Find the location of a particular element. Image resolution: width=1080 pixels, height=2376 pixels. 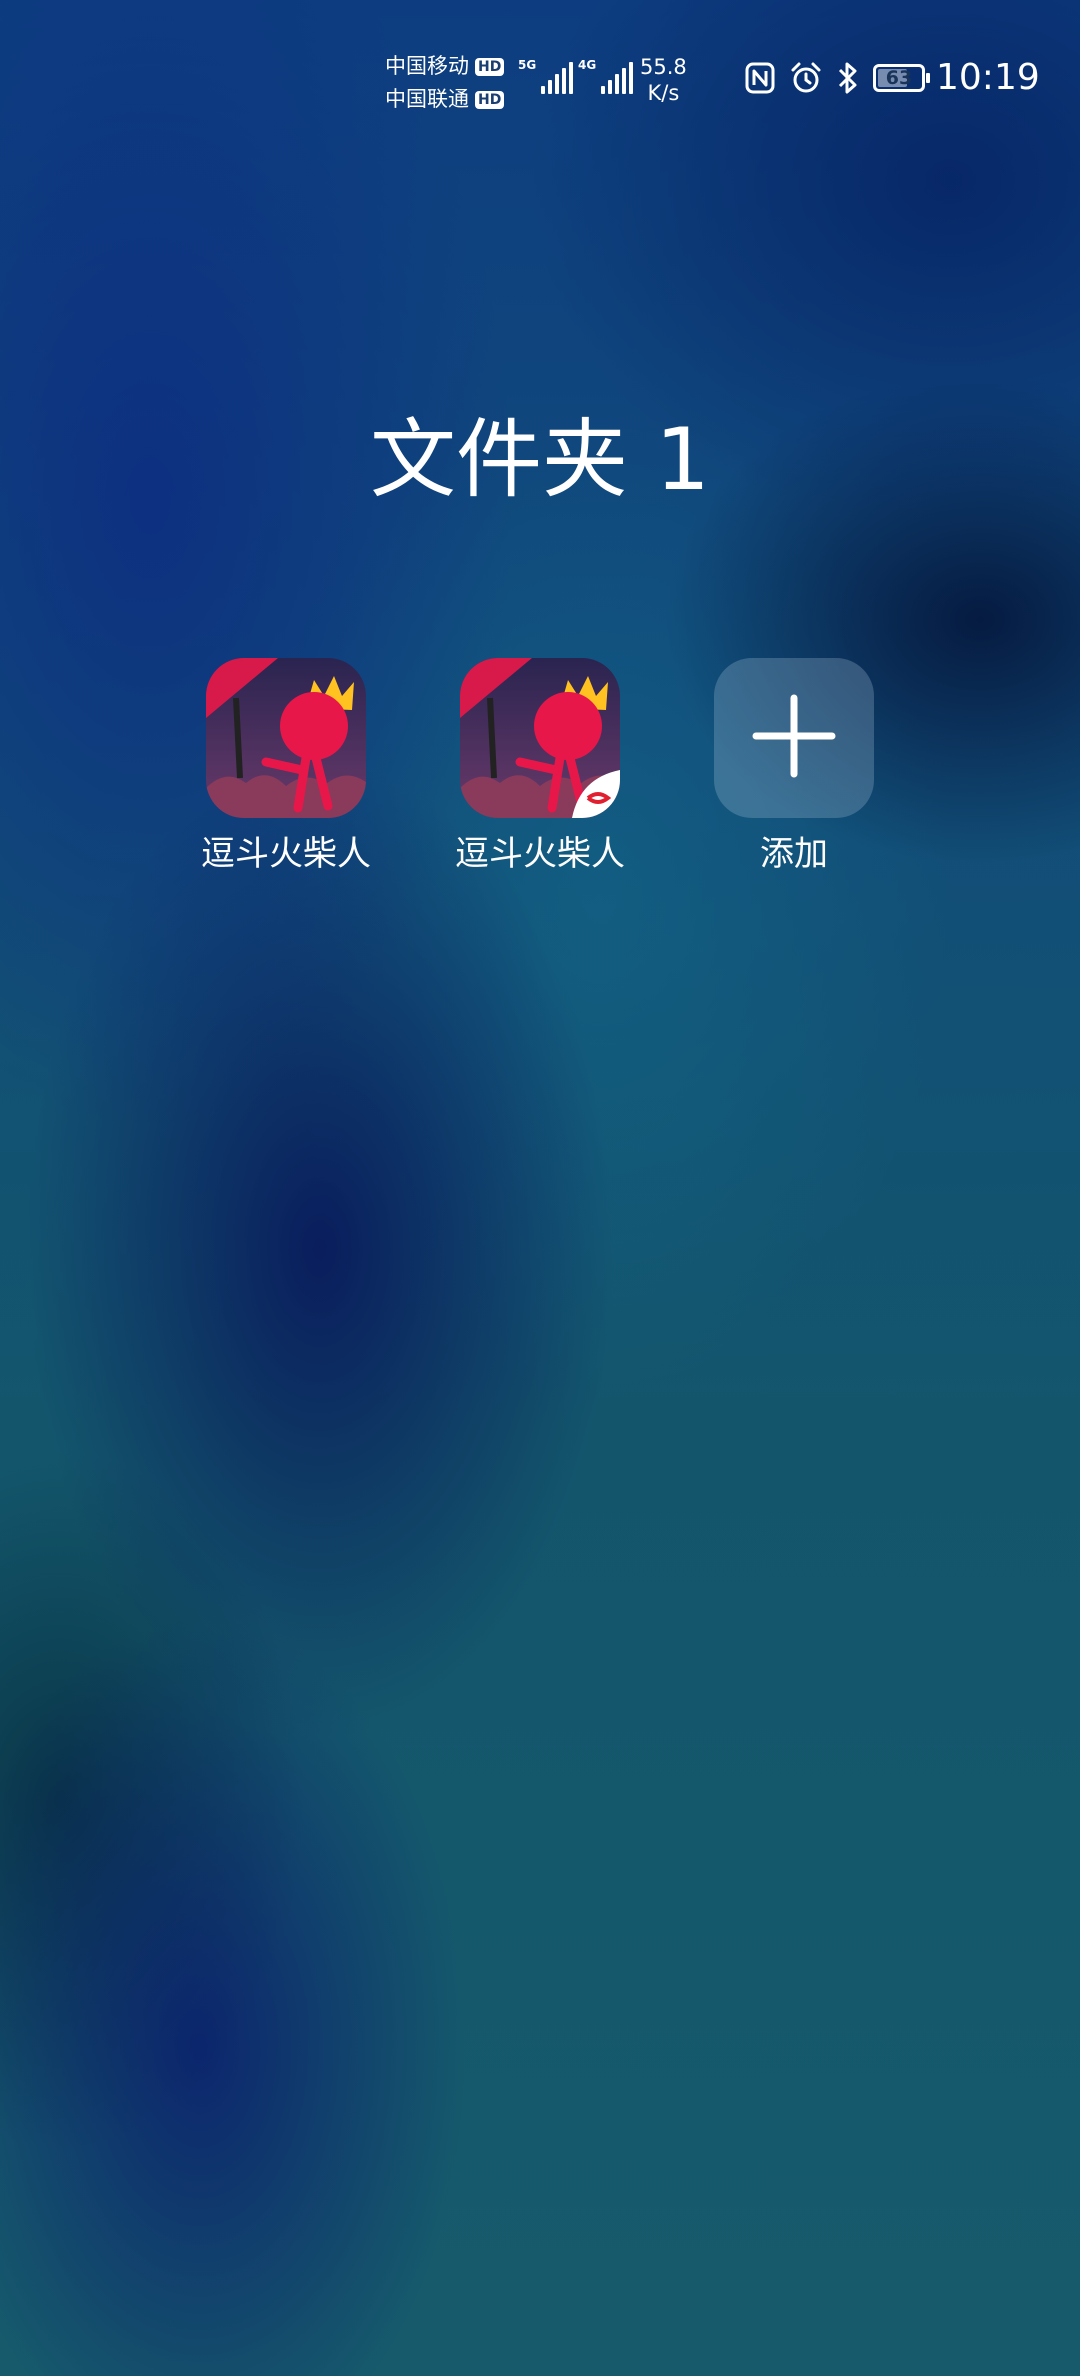

carrier-info: 中国移动 HD 中国联通 HD is located at coordinates (445, 83).